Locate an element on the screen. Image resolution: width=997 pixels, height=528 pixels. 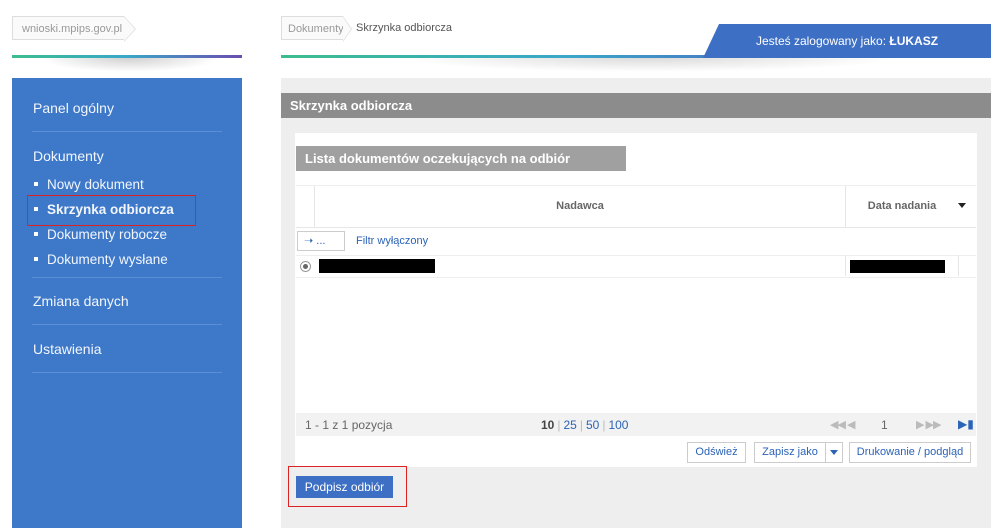
filter-status-link: Filtr wyłączony is located at coordinates (392, 241).